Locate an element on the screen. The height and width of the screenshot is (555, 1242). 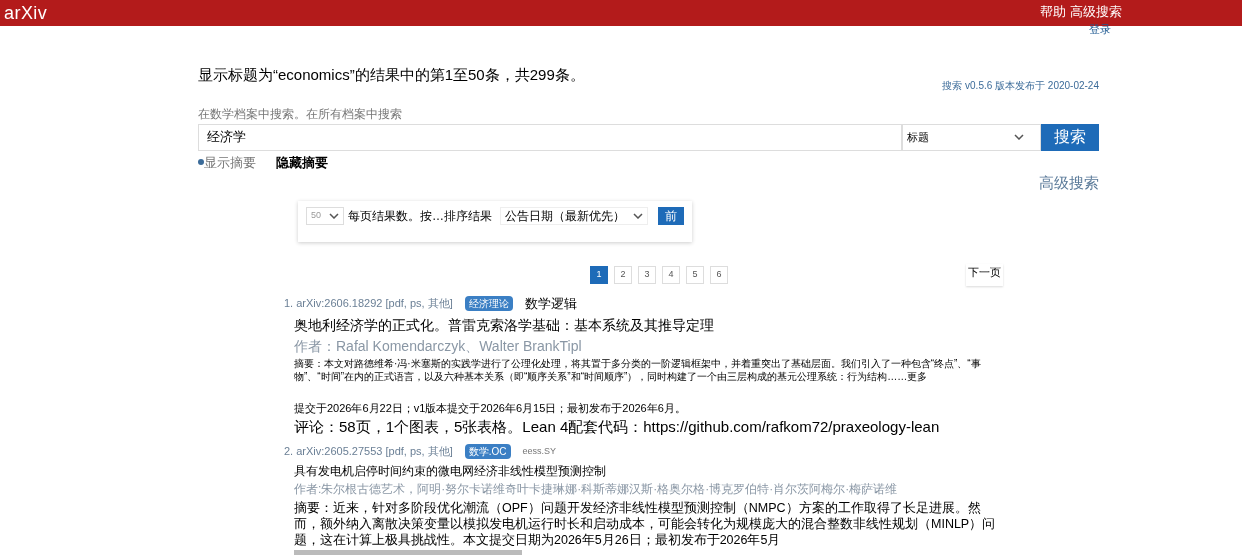
page-link: 3 is located at coordinates (647, 274).